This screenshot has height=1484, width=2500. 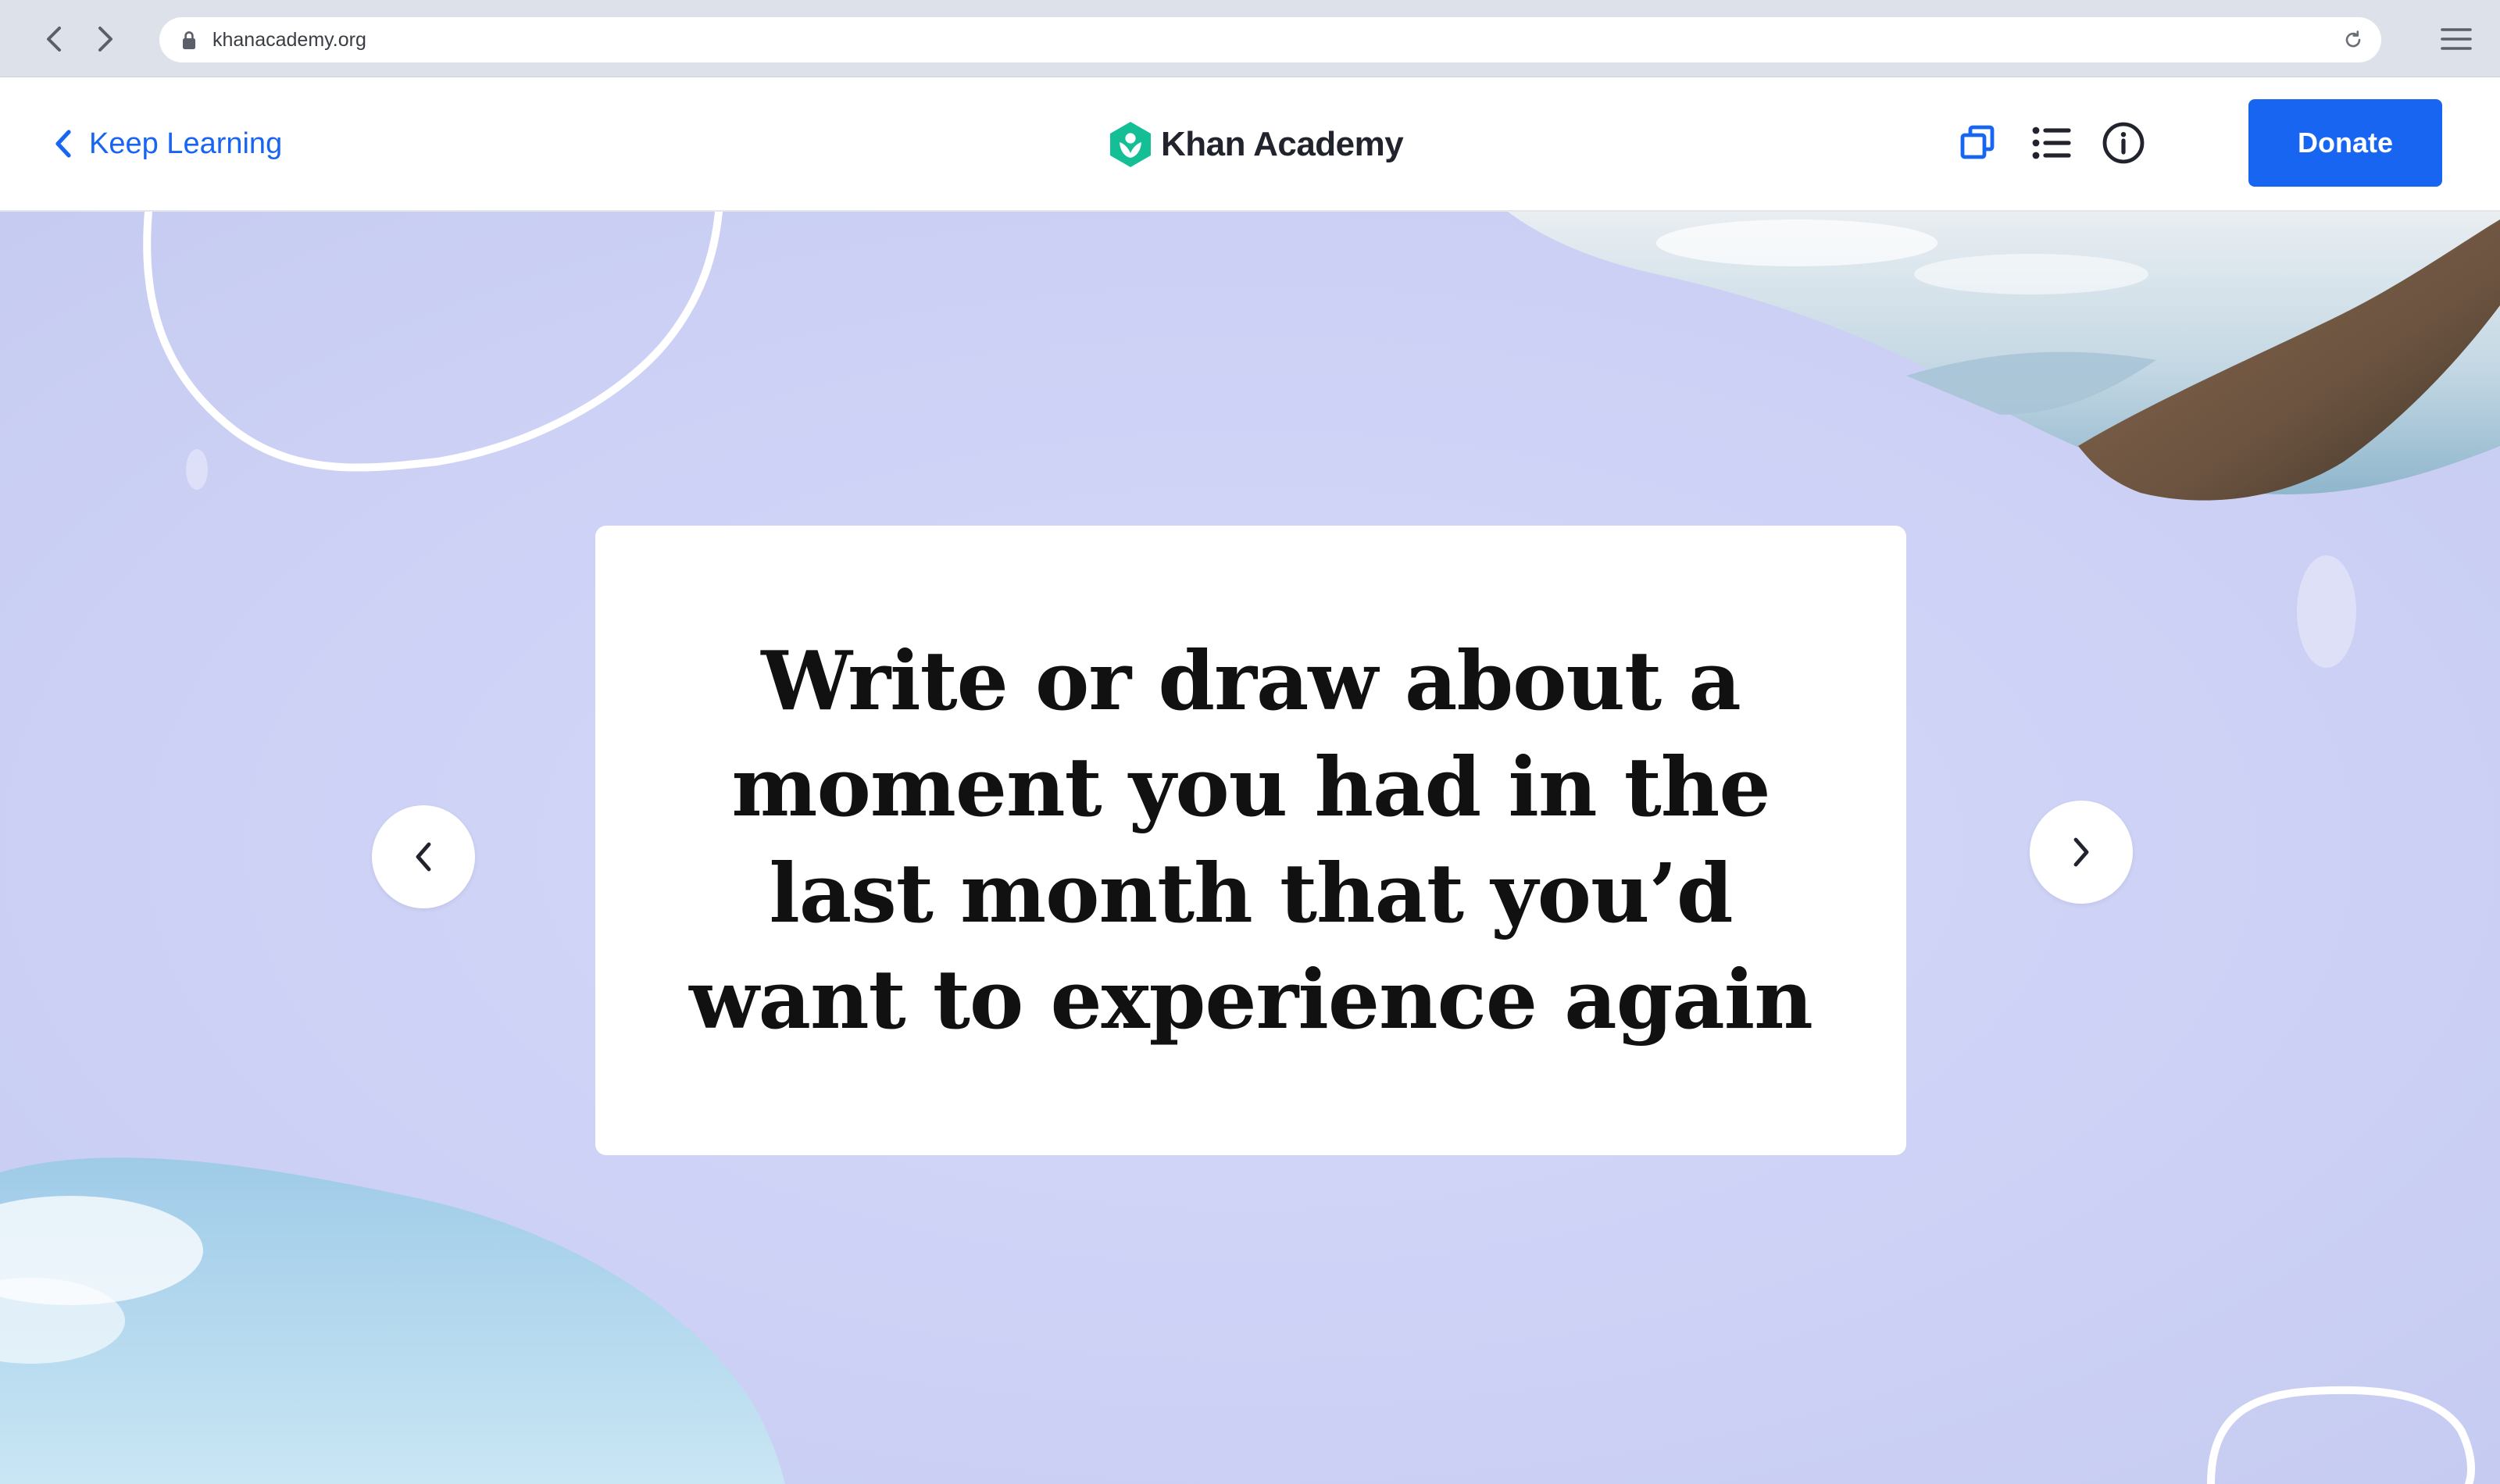 I want to click on site-header: Keep Learning Khan Academy Donate, so click(x=1250, y=144).